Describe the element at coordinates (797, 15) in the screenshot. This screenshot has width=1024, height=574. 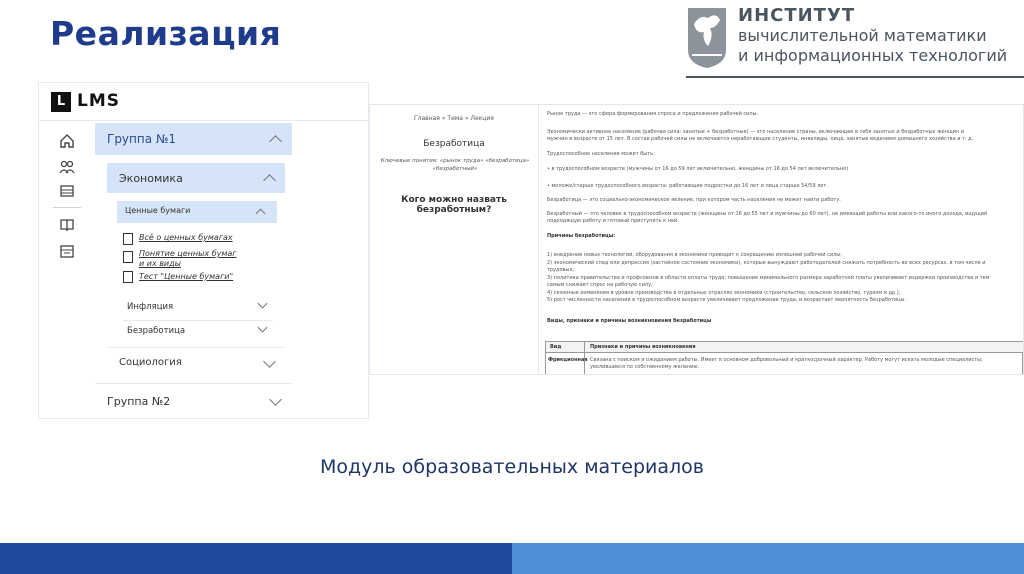
I see `institute-line-1: ИНСТИТУТ` at that location.